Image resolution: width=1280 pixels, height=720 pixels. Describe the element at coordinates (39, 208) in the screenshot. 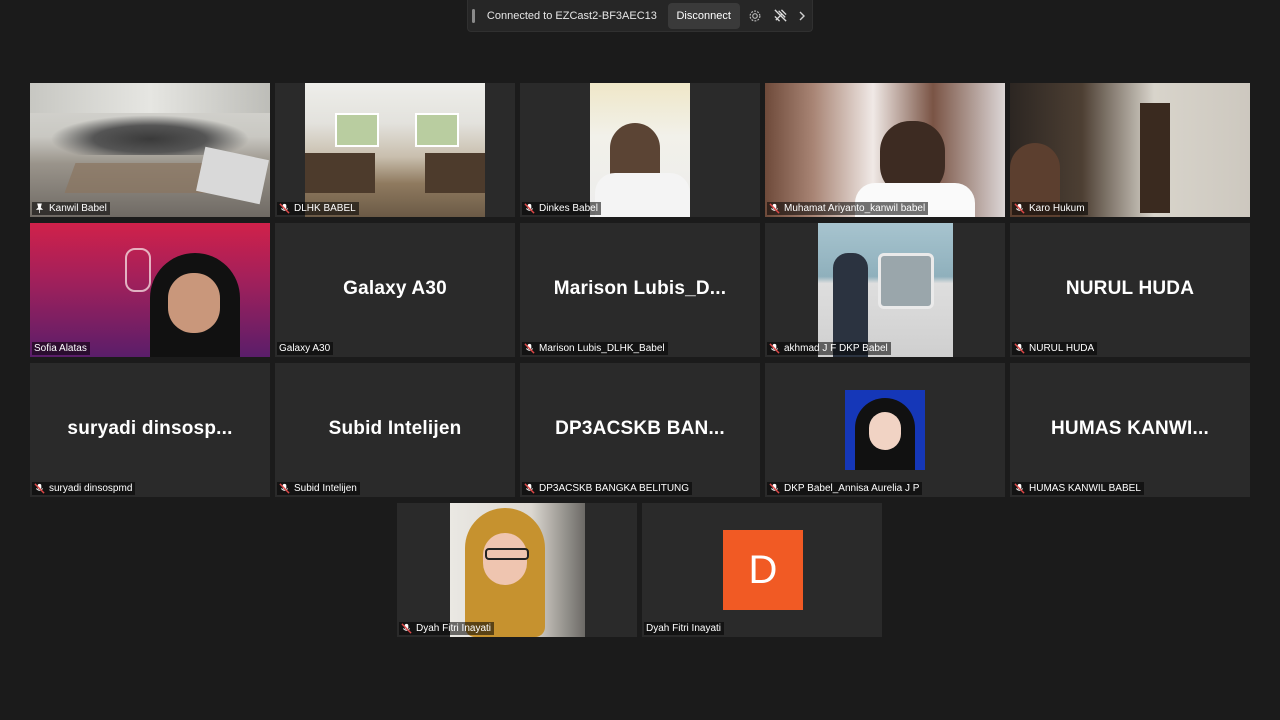

I see `pin-icon` at that location.